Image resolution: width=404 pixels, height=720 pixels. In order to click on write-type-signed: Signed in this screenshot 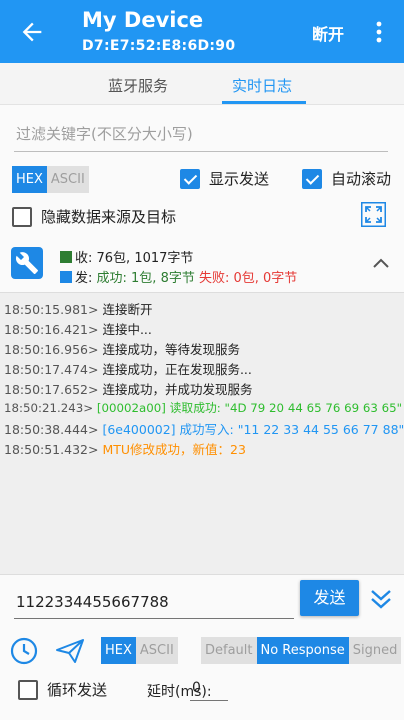, I will do `click(375, 650)`.